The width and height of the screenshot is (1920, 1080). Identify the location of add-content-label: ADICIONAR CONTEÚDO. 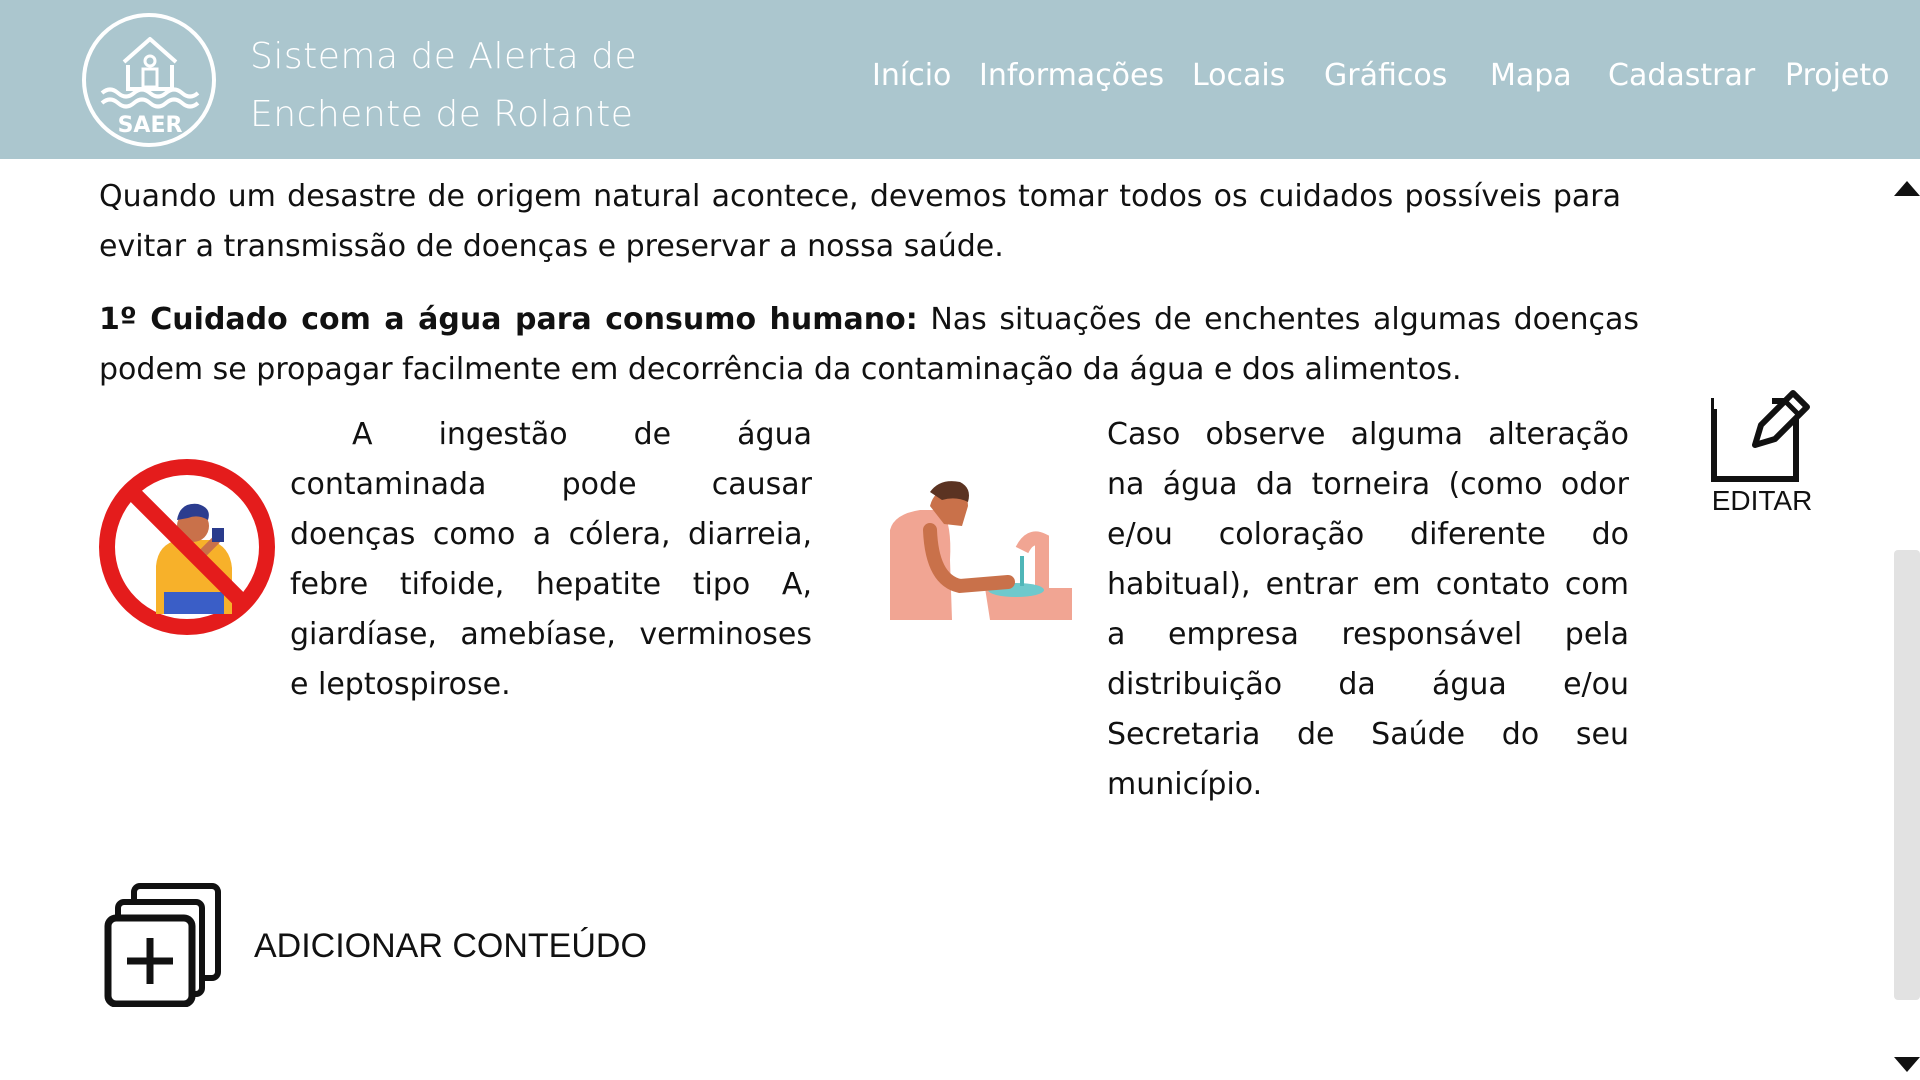
(450, 946).